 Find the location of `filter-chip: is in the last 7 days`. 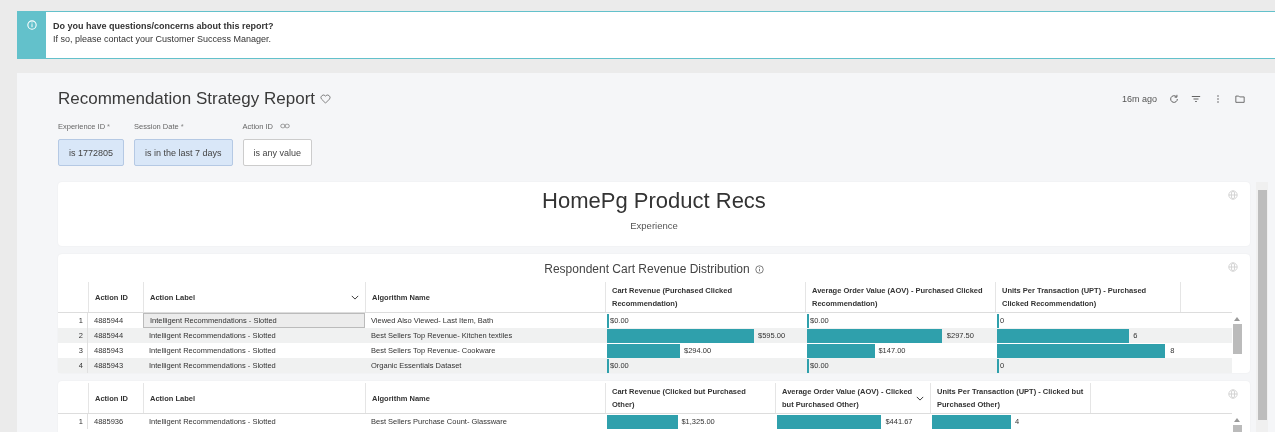

filter-chip: is in the last 7 days is located at coordinates (183, 152).